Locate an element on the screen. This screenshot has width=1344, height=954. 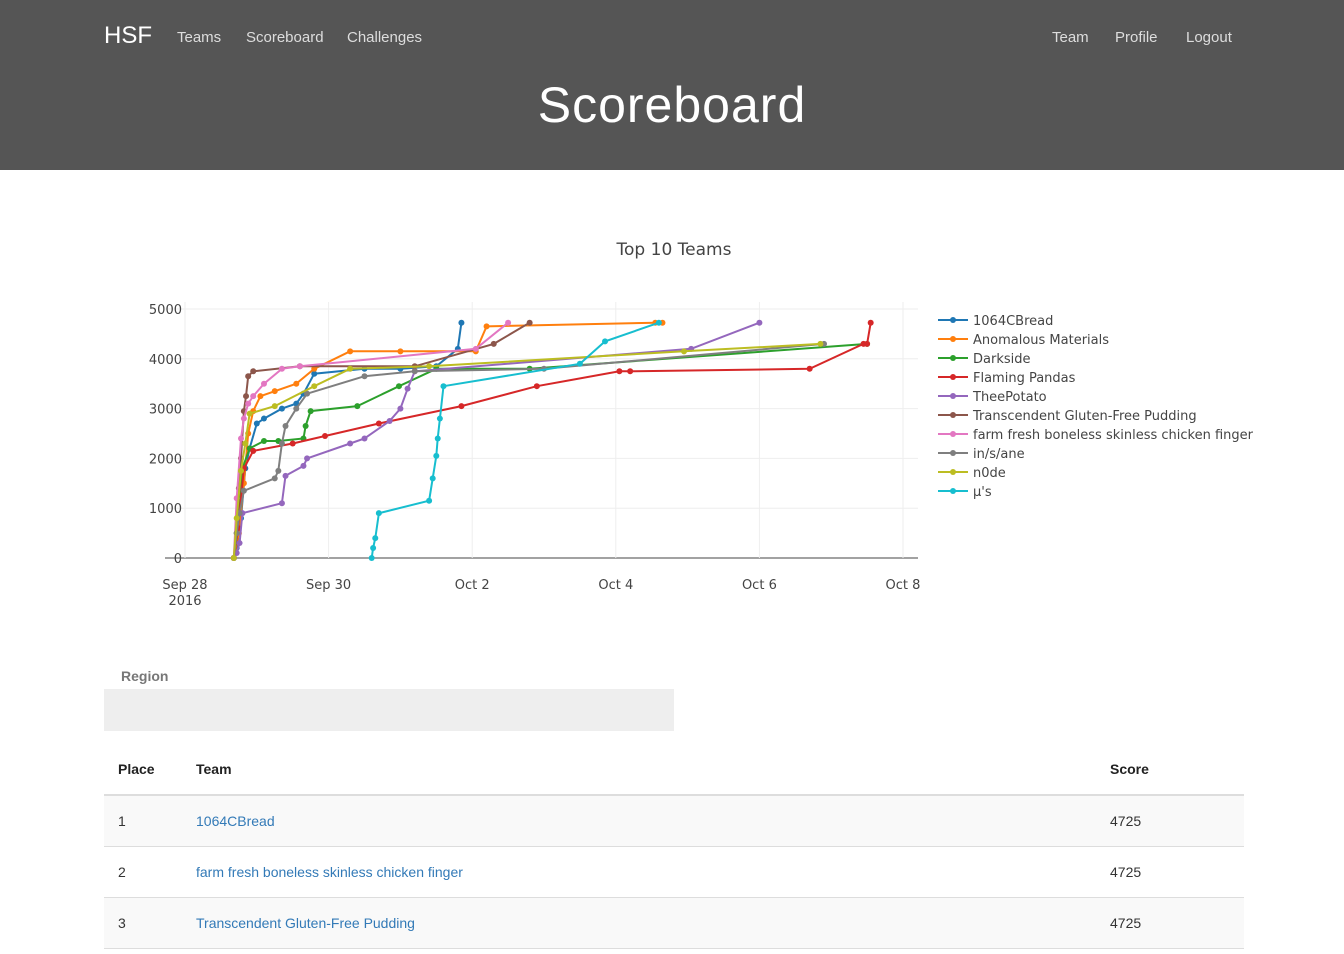
row-place: 1 is located at coordinates (143, 821).